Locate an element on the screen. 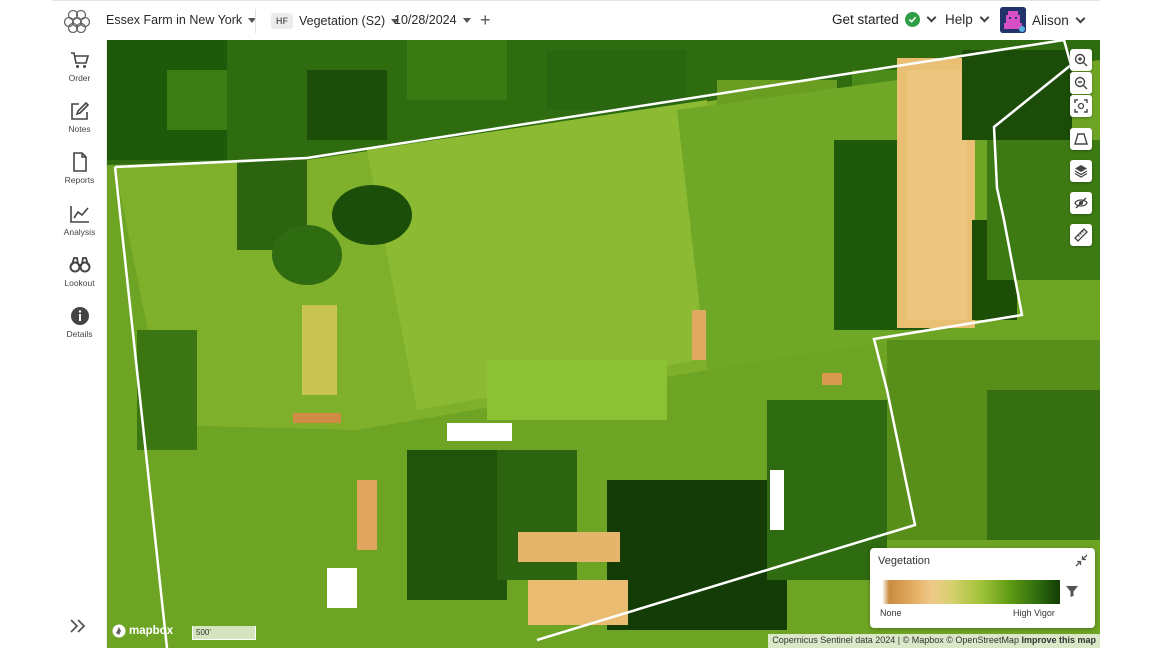  collapse-icon is located at coordinates (1081, 560).